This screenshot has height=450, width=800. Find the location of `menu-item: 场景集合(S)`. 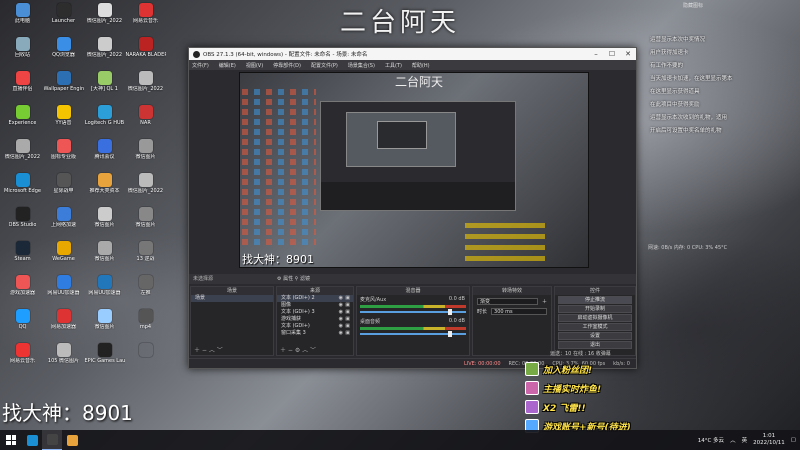

menu-item: 场景集合(S) is located at coordinates (361, 65).